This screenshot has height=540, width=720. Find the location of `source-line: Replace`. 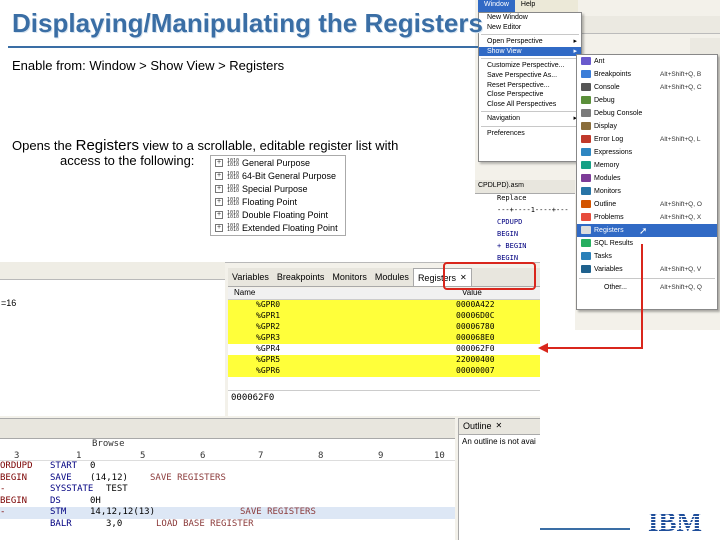

source-line: Replace is located at coordinates (512, 198).